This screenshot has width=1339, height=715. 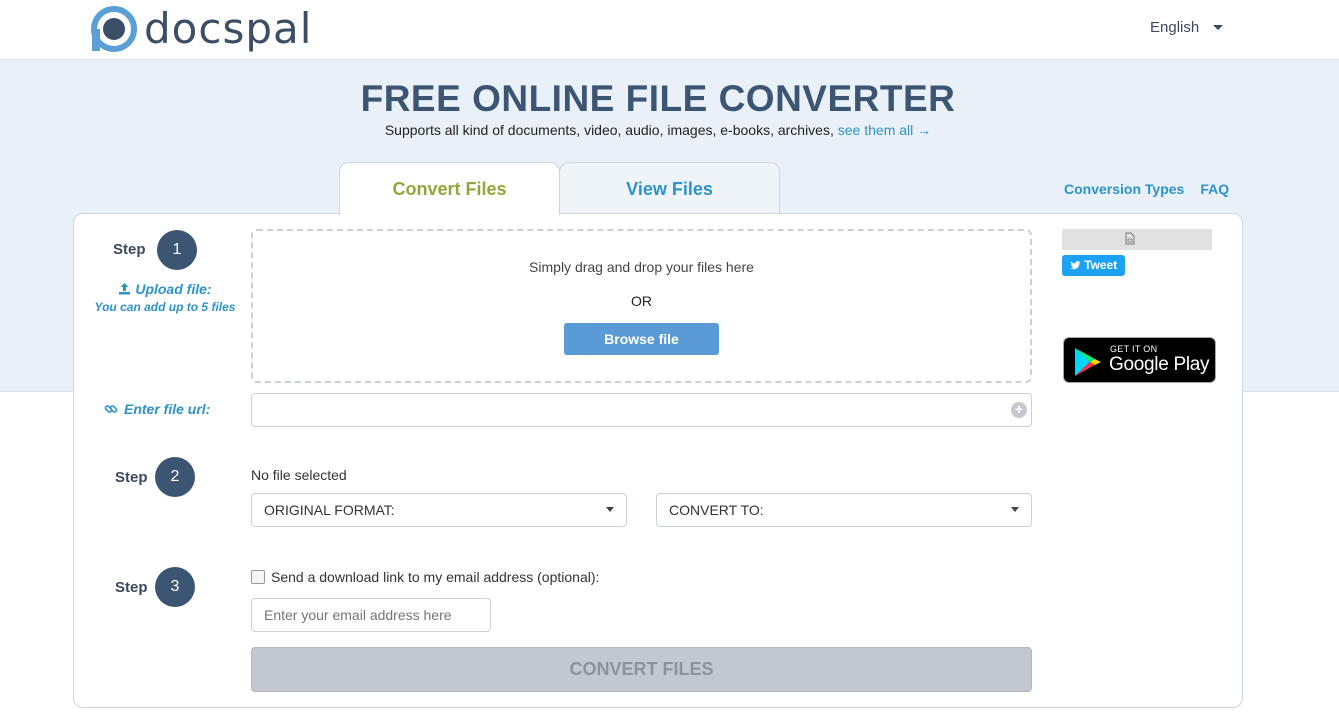 I want to click on top-links: Conversion Types FAQ, so click(x=1146, y=189).